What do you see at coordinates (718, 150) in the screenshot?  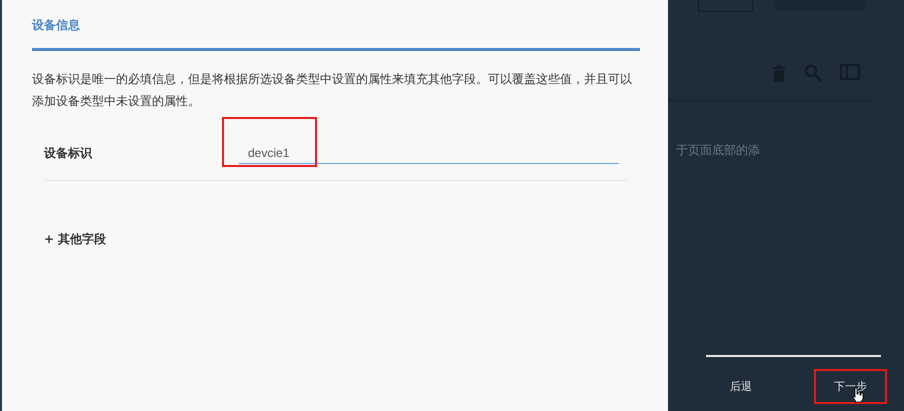 I see `background-text: 于页面底部的添` at bounding box center [718, 150].